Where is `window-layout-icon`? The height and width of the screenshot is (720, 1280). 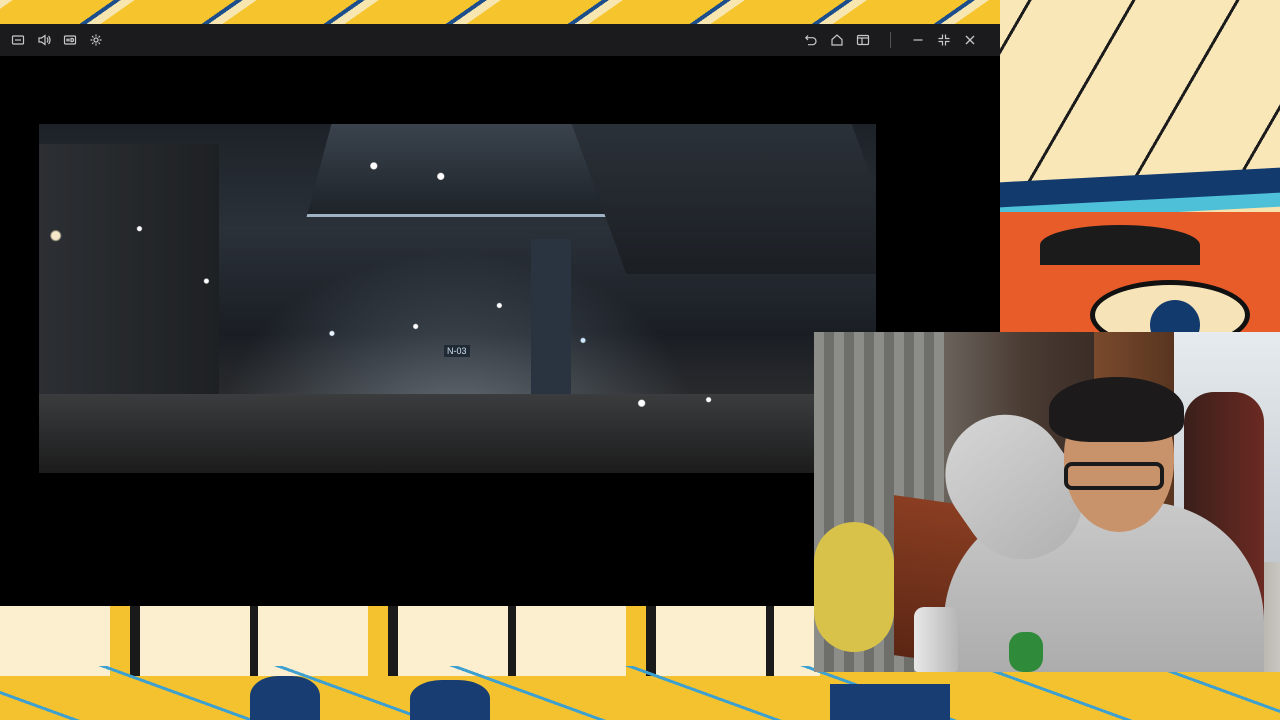 window-layout-icon is located at coordinates (863, 40).